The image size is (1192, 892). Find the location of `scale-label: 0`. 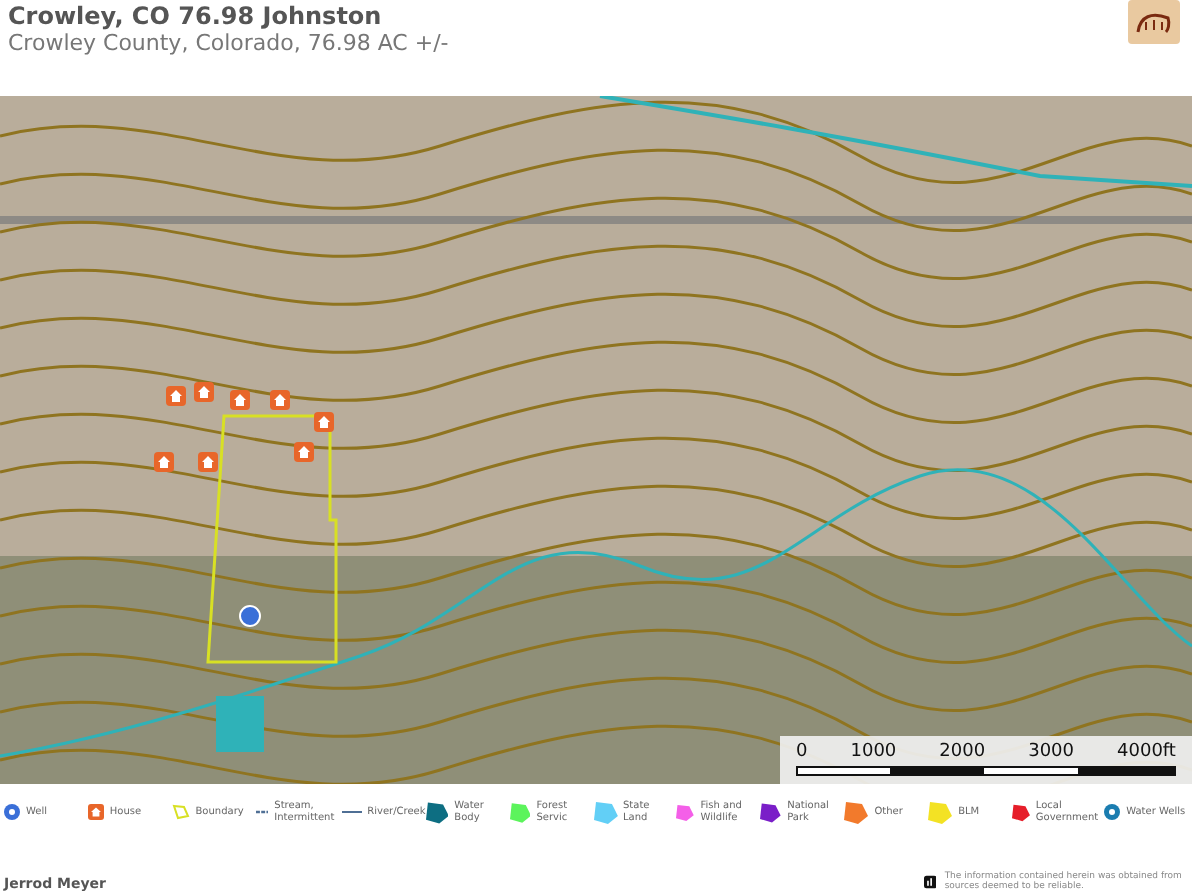

scale-label: 0 is located at coordinates (802, 752).